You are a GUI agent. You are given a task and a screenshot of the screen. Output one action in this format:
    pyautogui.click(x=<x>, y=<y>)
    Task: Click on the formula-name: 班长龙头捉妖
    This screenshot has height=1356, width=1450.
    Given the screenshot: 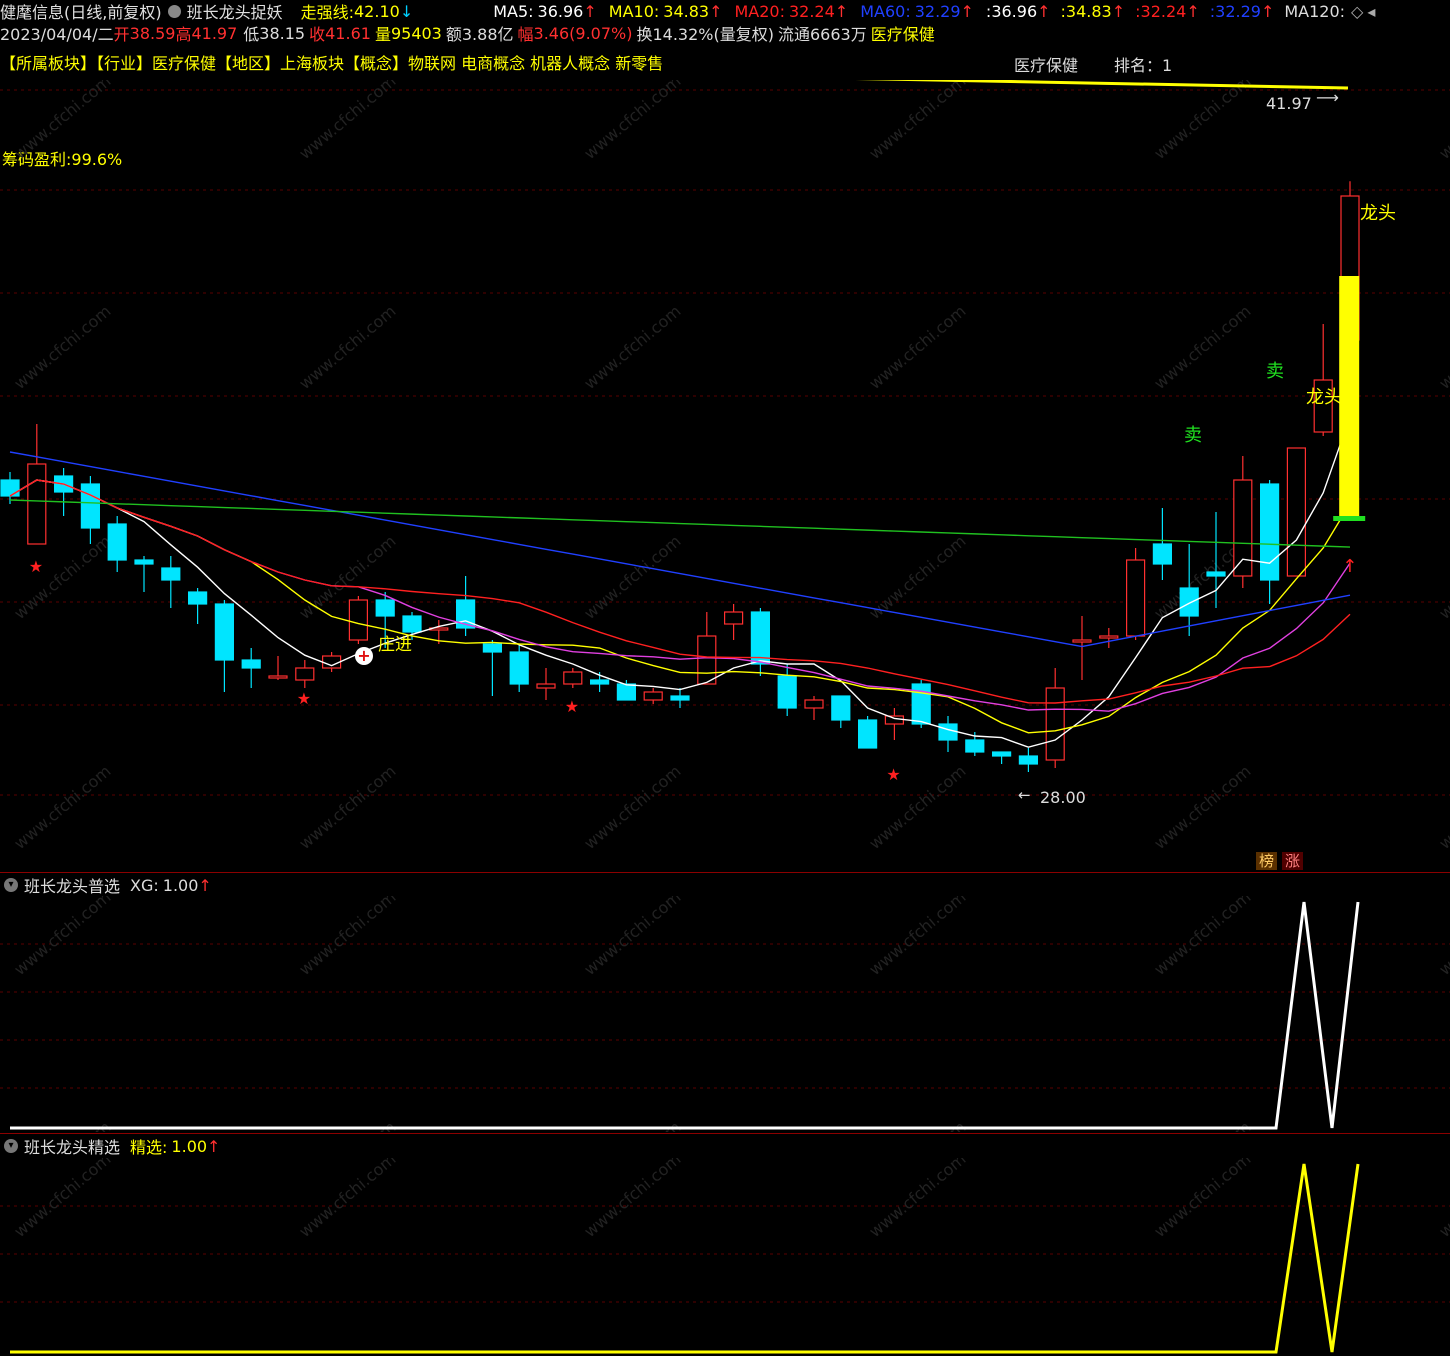 What is the action you would take?
    pyautogui.click(x=235, y=11)
    